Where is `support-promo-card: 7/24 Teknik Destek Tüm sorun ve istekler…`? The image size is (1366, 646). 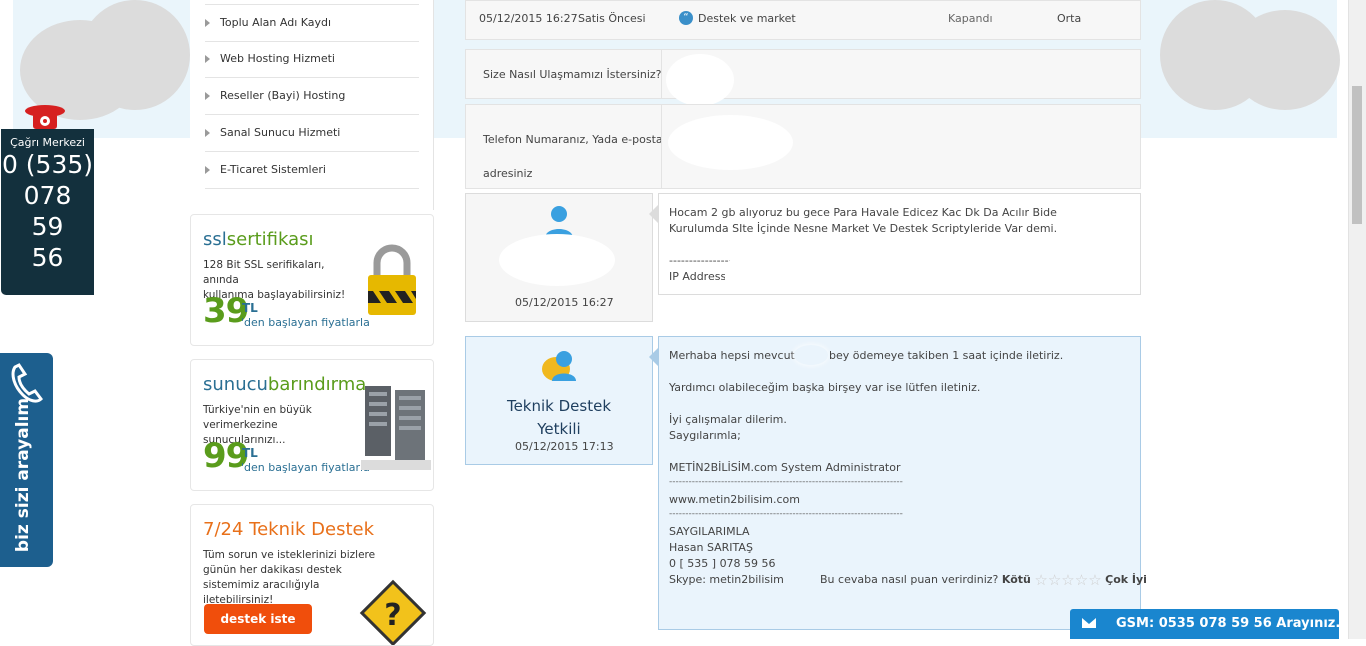
support-promo-card: 7/24 Teknik Destek Tüm sorun ve istekler… is located at coordinates (312, 575).